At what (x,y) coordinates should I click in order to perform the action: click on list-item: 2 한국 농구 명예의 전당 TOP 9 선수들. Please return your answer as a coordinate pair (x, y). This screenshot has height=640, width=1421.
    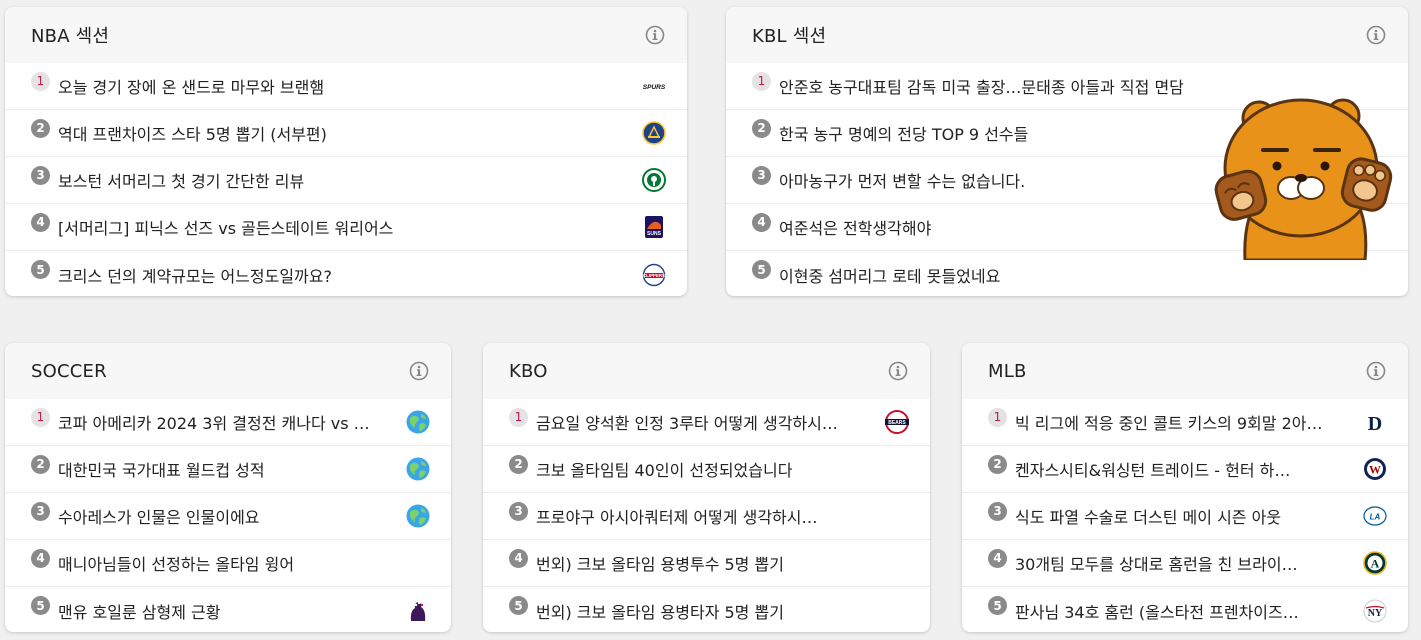
    Looking at the image, I should click on (1067, 133).